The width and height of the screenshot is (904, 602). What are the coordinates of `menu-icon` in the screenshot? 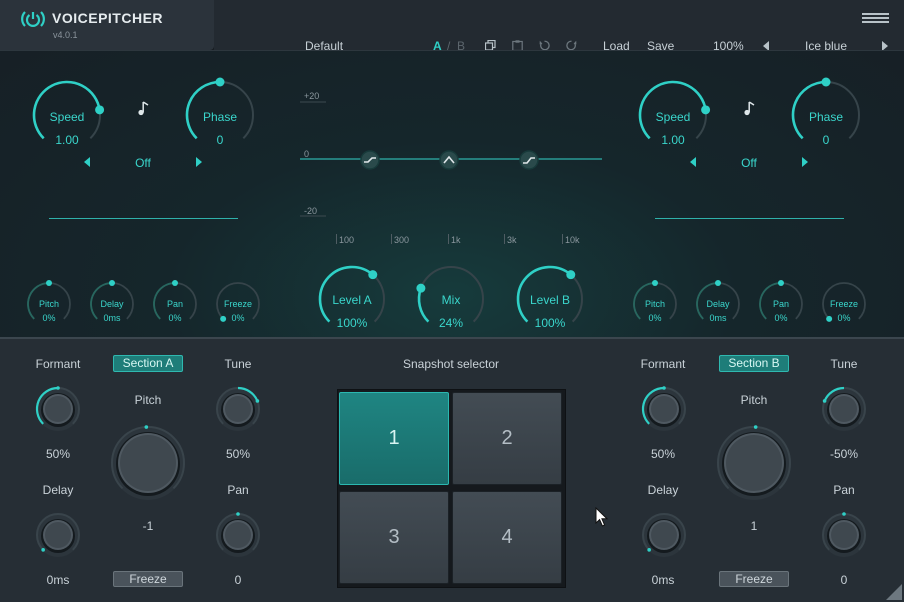 It's located at (875, 19).